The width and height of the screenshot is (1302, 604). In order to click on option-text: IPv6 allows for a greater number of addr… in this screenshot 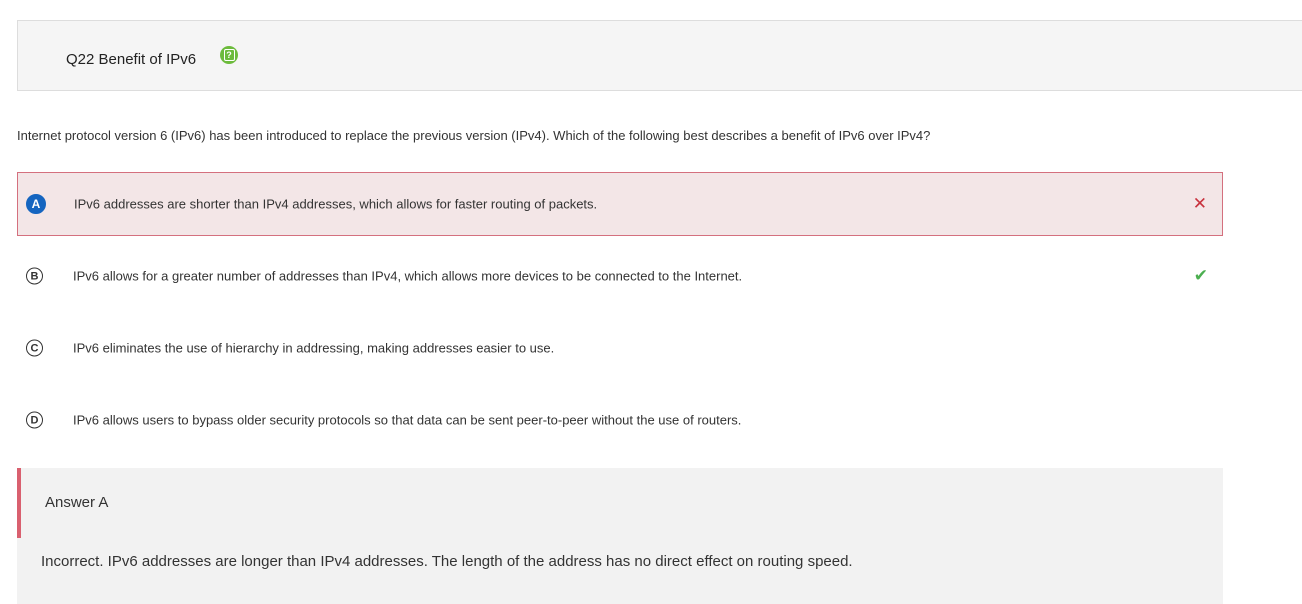, I will do `click(408, 276)`.